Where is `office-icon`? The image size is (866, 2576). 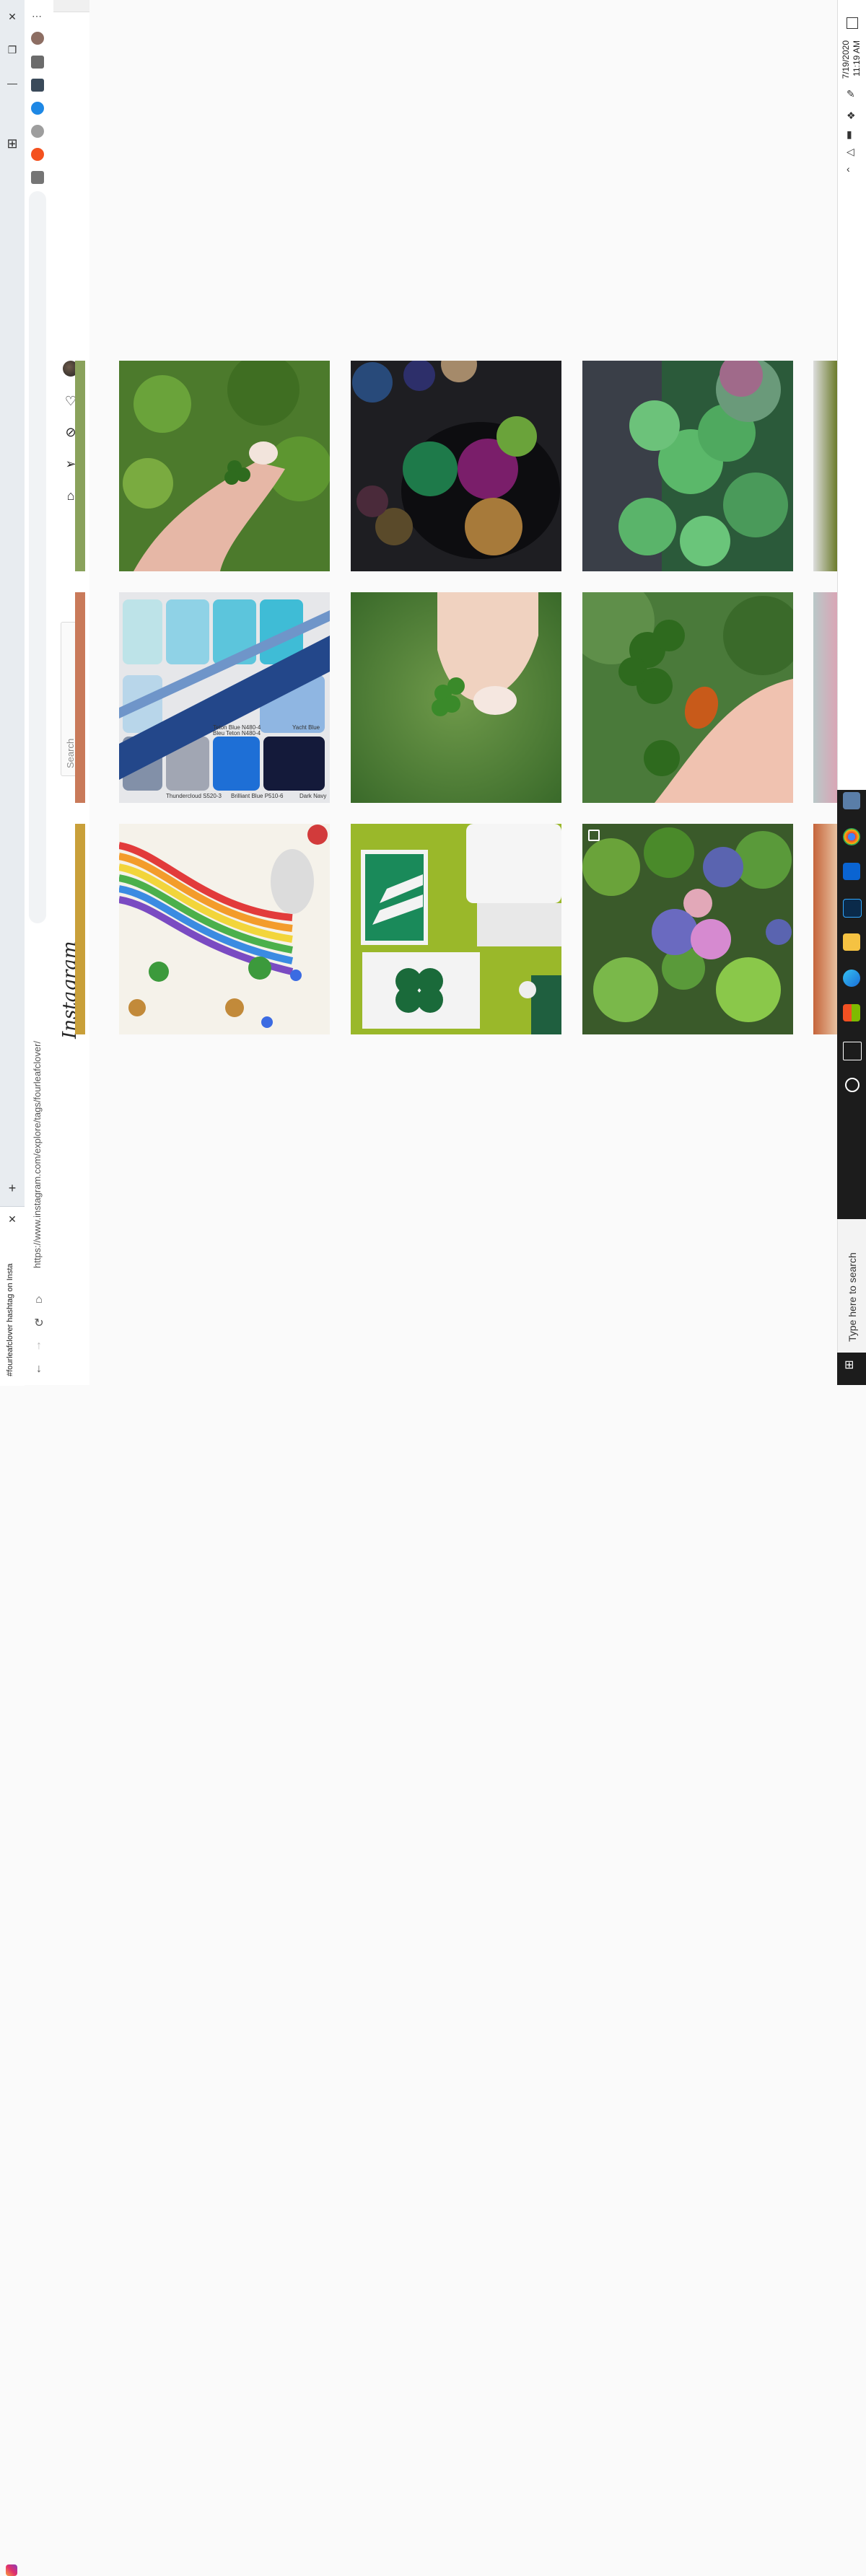 office-icon is located at coordinates (851, 1012).